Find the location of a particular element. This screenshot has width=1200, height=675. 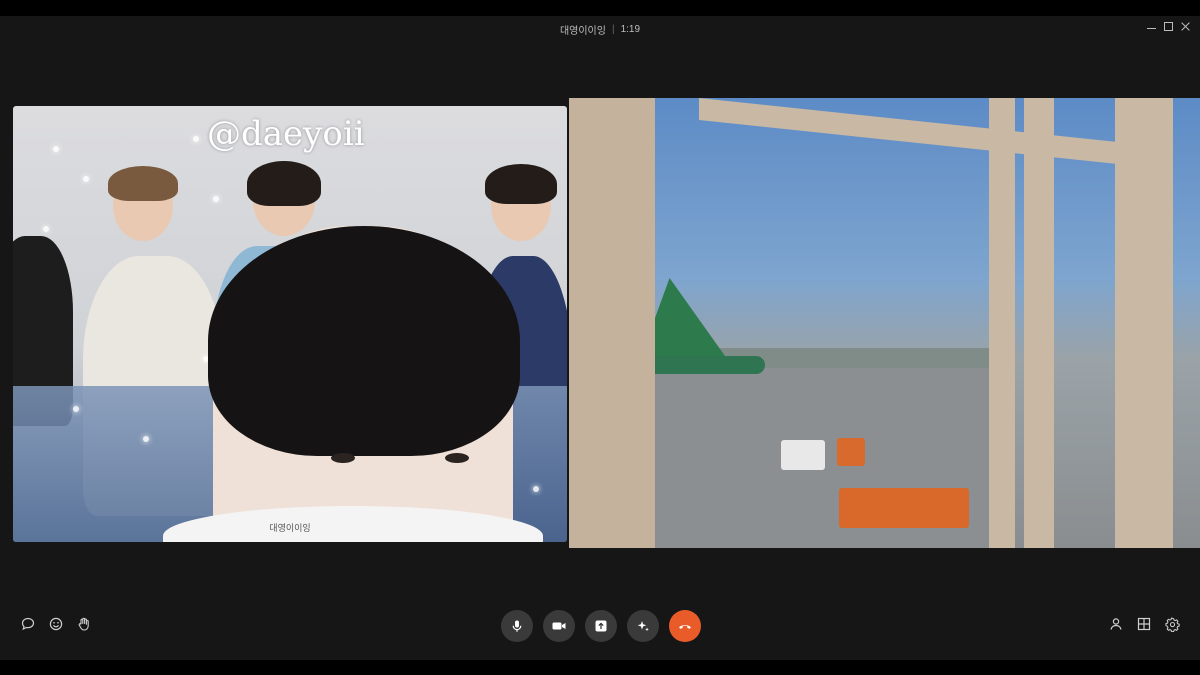

screen-share-icon is located at coordinates (601, 626).